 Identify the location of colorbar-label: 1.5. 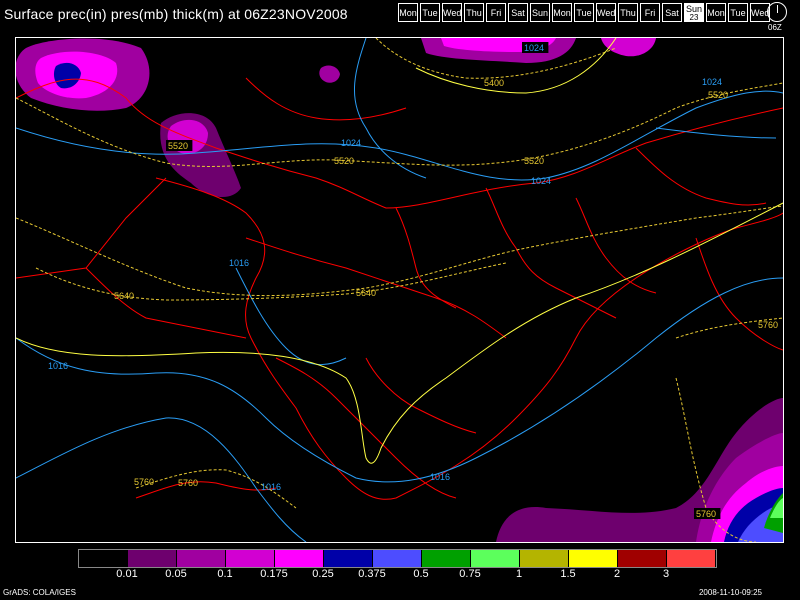
(568, 574).